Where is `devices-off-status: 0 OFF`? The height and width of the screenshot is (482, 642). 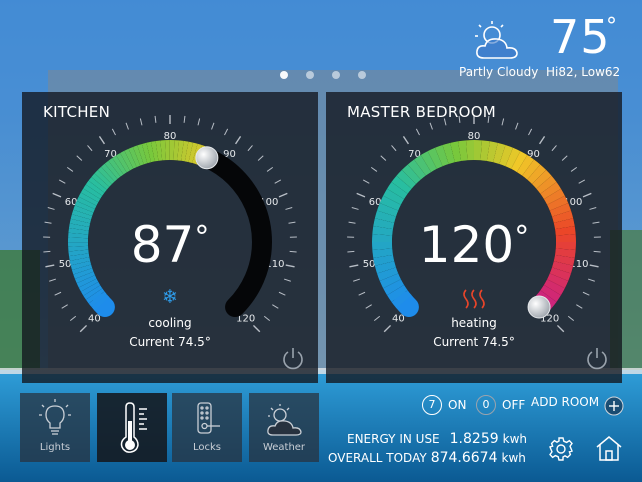 devices-off-status: 0 OFF is located at coordinates (500, 405).